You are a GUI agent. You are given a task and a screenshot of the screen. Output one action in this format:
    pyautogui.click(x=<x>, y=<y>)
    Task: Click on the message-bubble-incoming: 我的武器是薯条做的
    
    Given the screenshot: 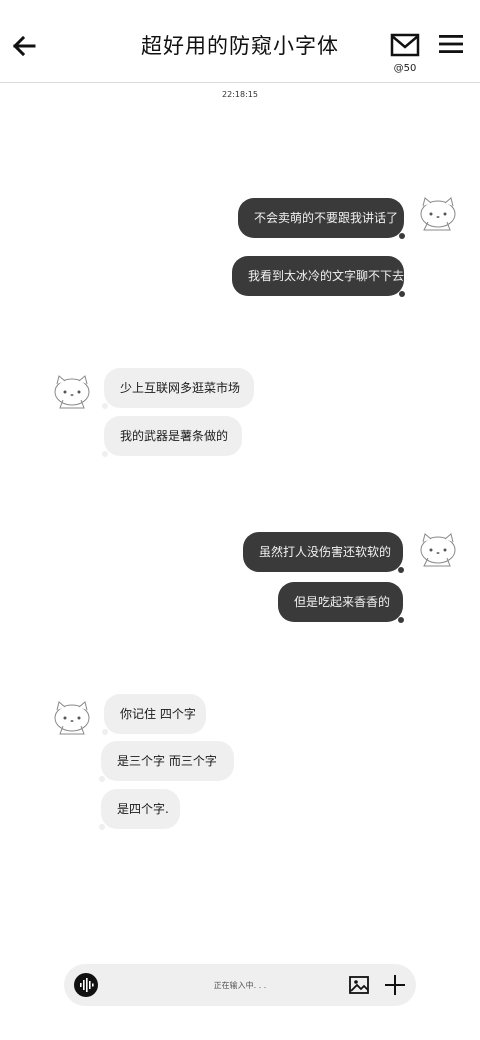 What is the action you would take?
    pyautogui.click(x=173, y=436)
    